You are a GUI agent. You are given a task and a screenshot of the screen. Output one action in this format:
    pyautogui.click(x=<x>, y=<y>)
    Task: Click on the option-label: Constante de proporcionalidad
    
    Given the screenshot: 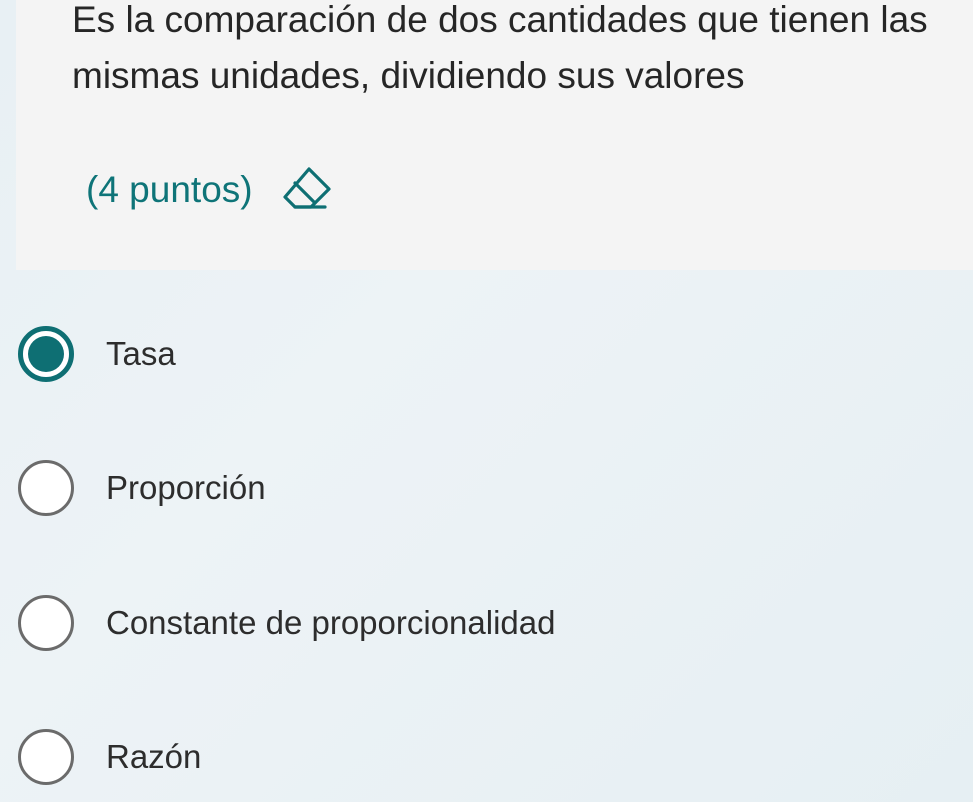 What is the action you would take?
    pyautogui.click(x=331, y=622)
    